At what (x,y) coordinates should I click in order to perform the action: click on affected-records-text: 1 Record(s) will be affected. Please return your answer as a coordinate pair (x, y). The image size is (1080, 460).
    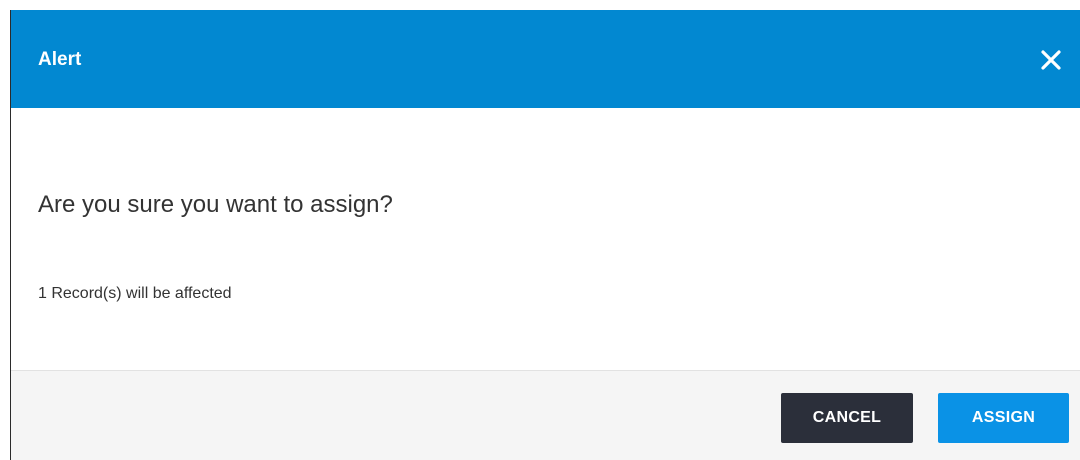
    Looking at the image, I should click on (135, 293).